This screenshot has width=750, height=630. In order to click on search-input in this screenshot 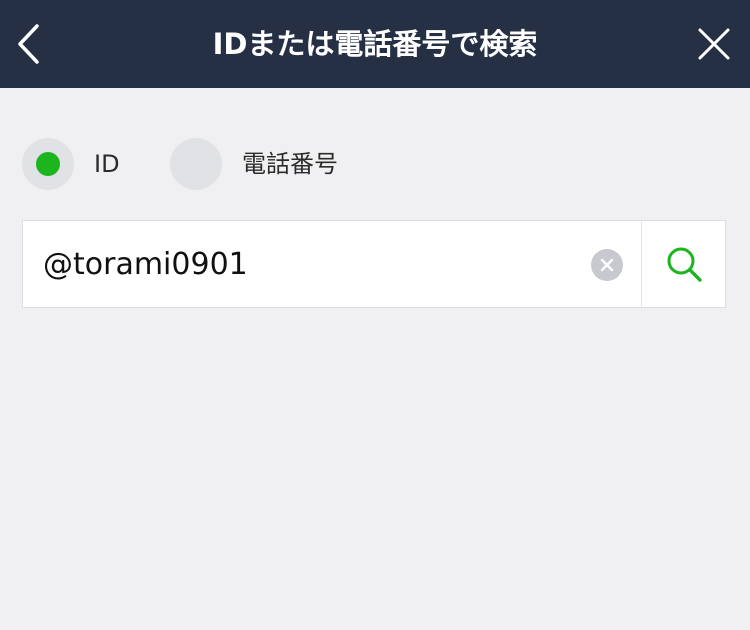, I will do `click(313, 264)`.